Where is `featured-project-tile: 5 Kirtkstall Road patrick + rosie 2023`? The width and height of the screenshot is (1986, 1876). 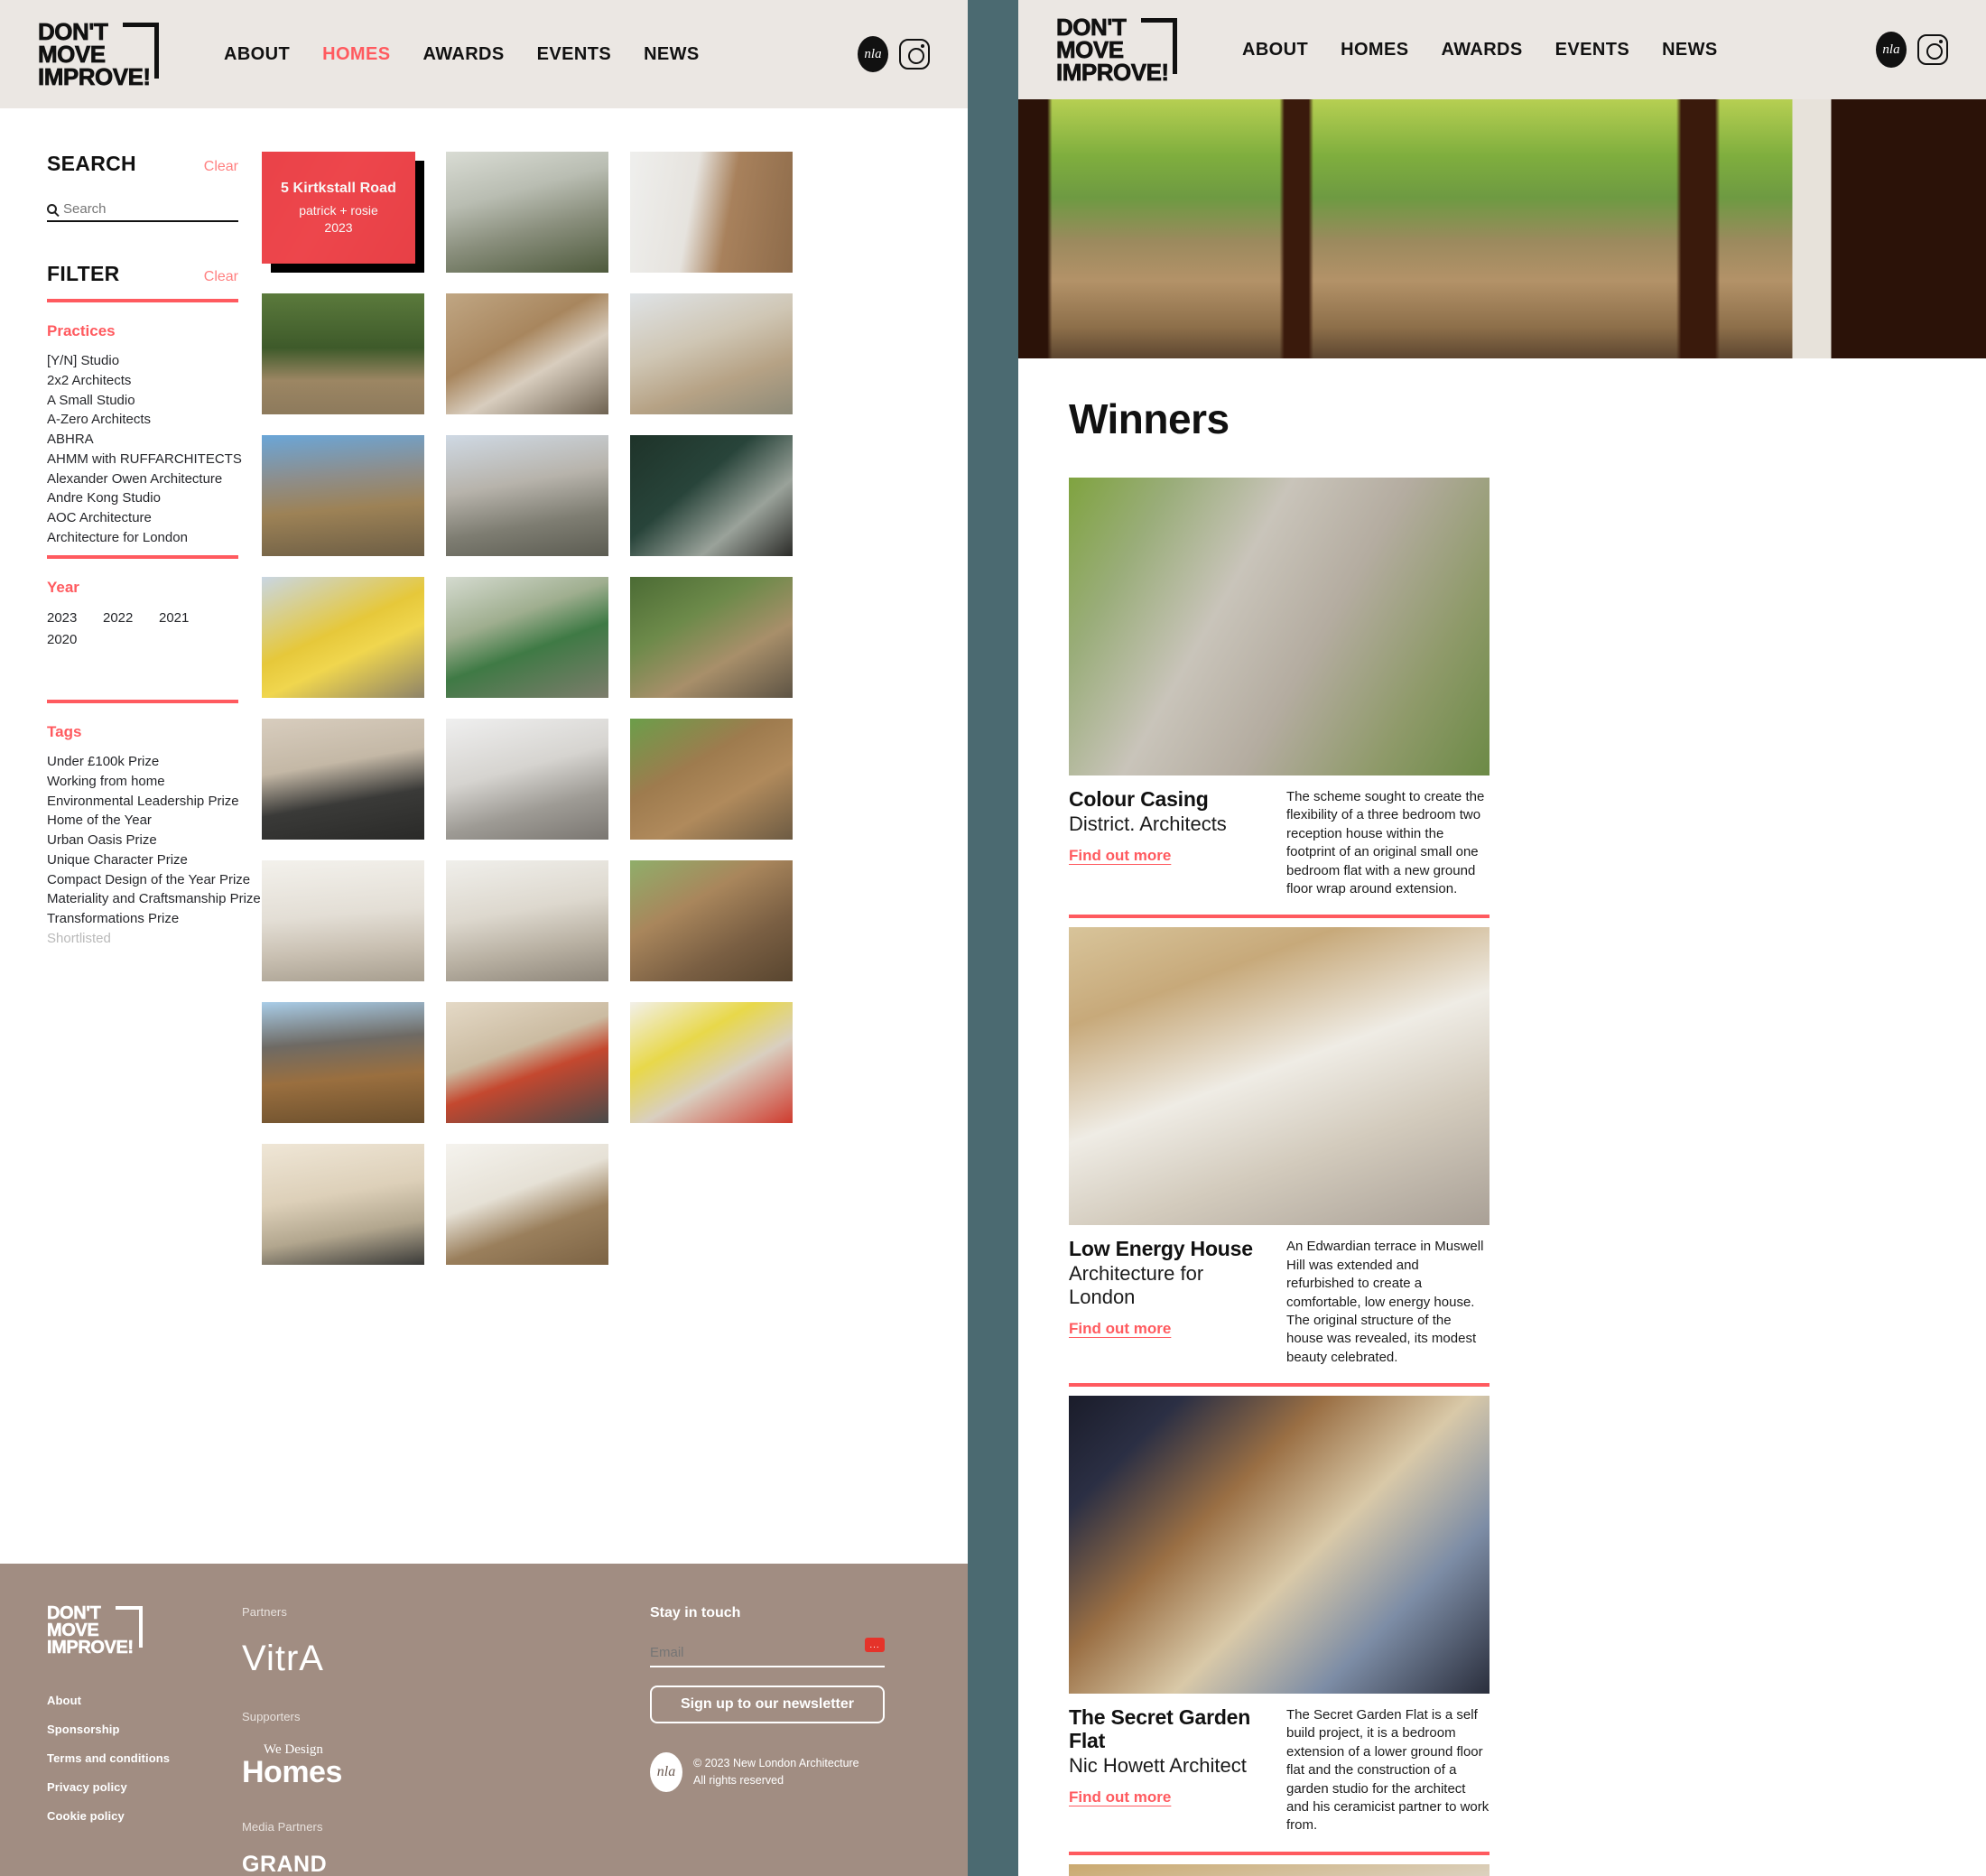
featured-project-tile: 5 Kirtkstall Road patrick + rosie 2023 is located at coordinates (343, 213).